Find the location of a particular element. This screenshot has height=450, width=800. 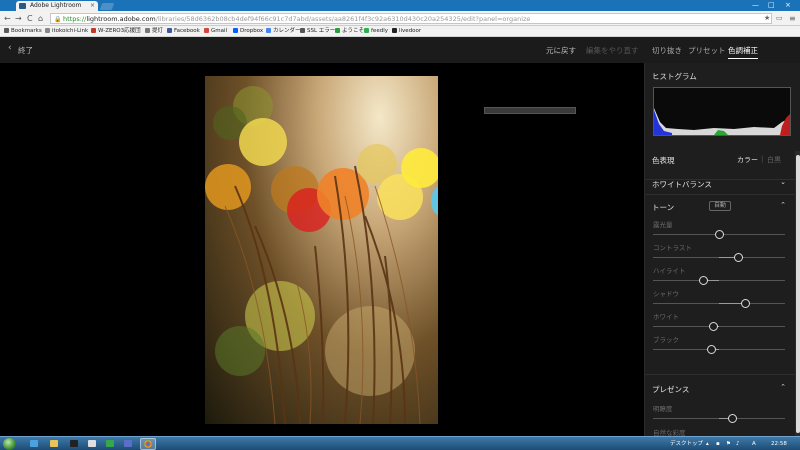

back-chevron-icon: ‹ is located at coordinates (10, 48).